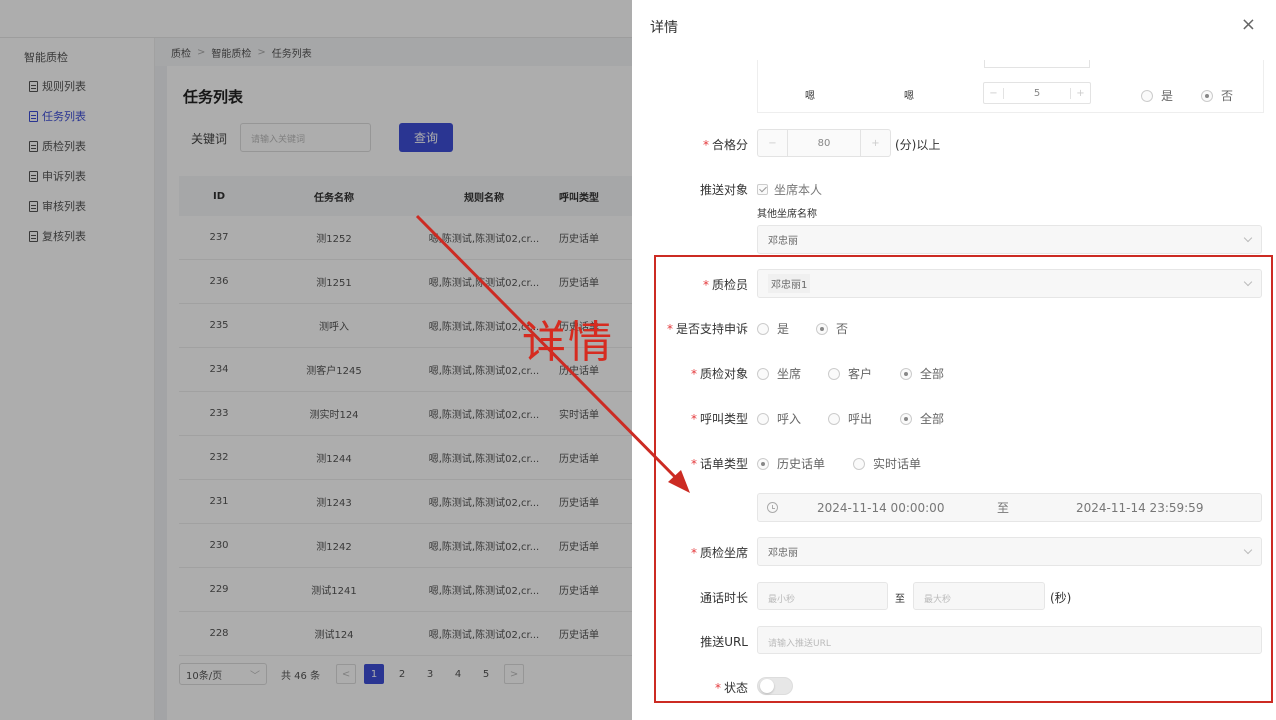 Image resolution: width=1276 pixels, height=720 pixels. I want to click on radio-checked-icon, so click(1207, 95).